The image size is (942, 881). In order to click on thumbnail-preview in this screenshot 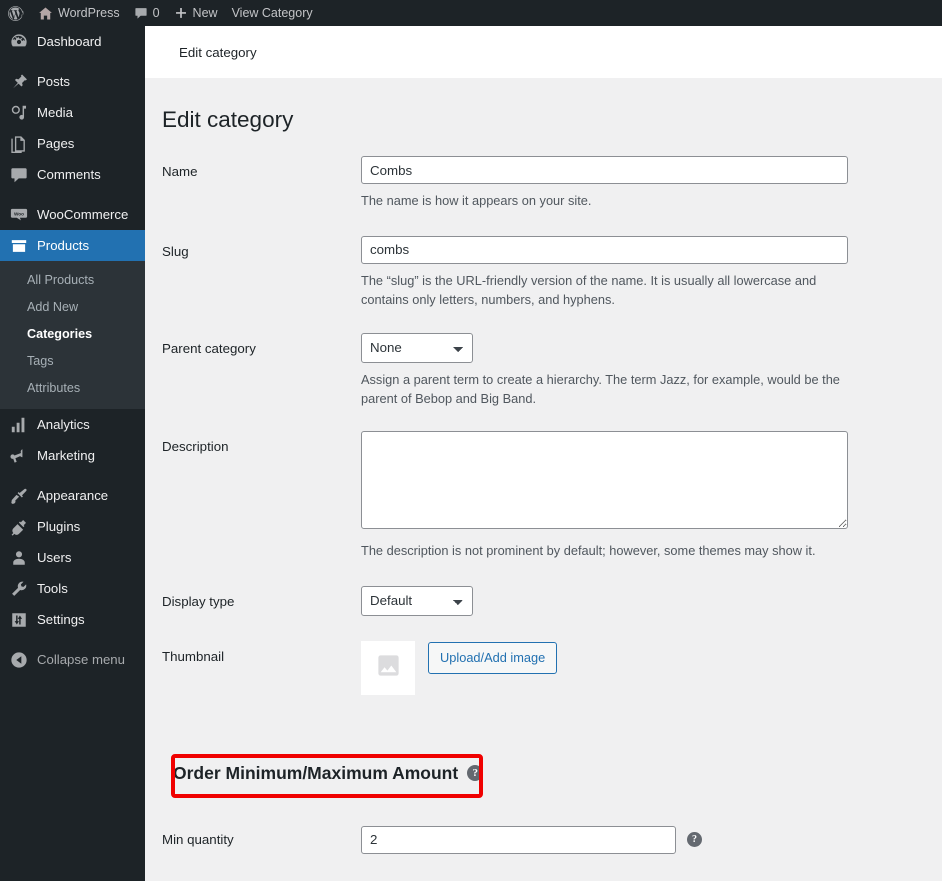, I will do `click(388, 667)`.